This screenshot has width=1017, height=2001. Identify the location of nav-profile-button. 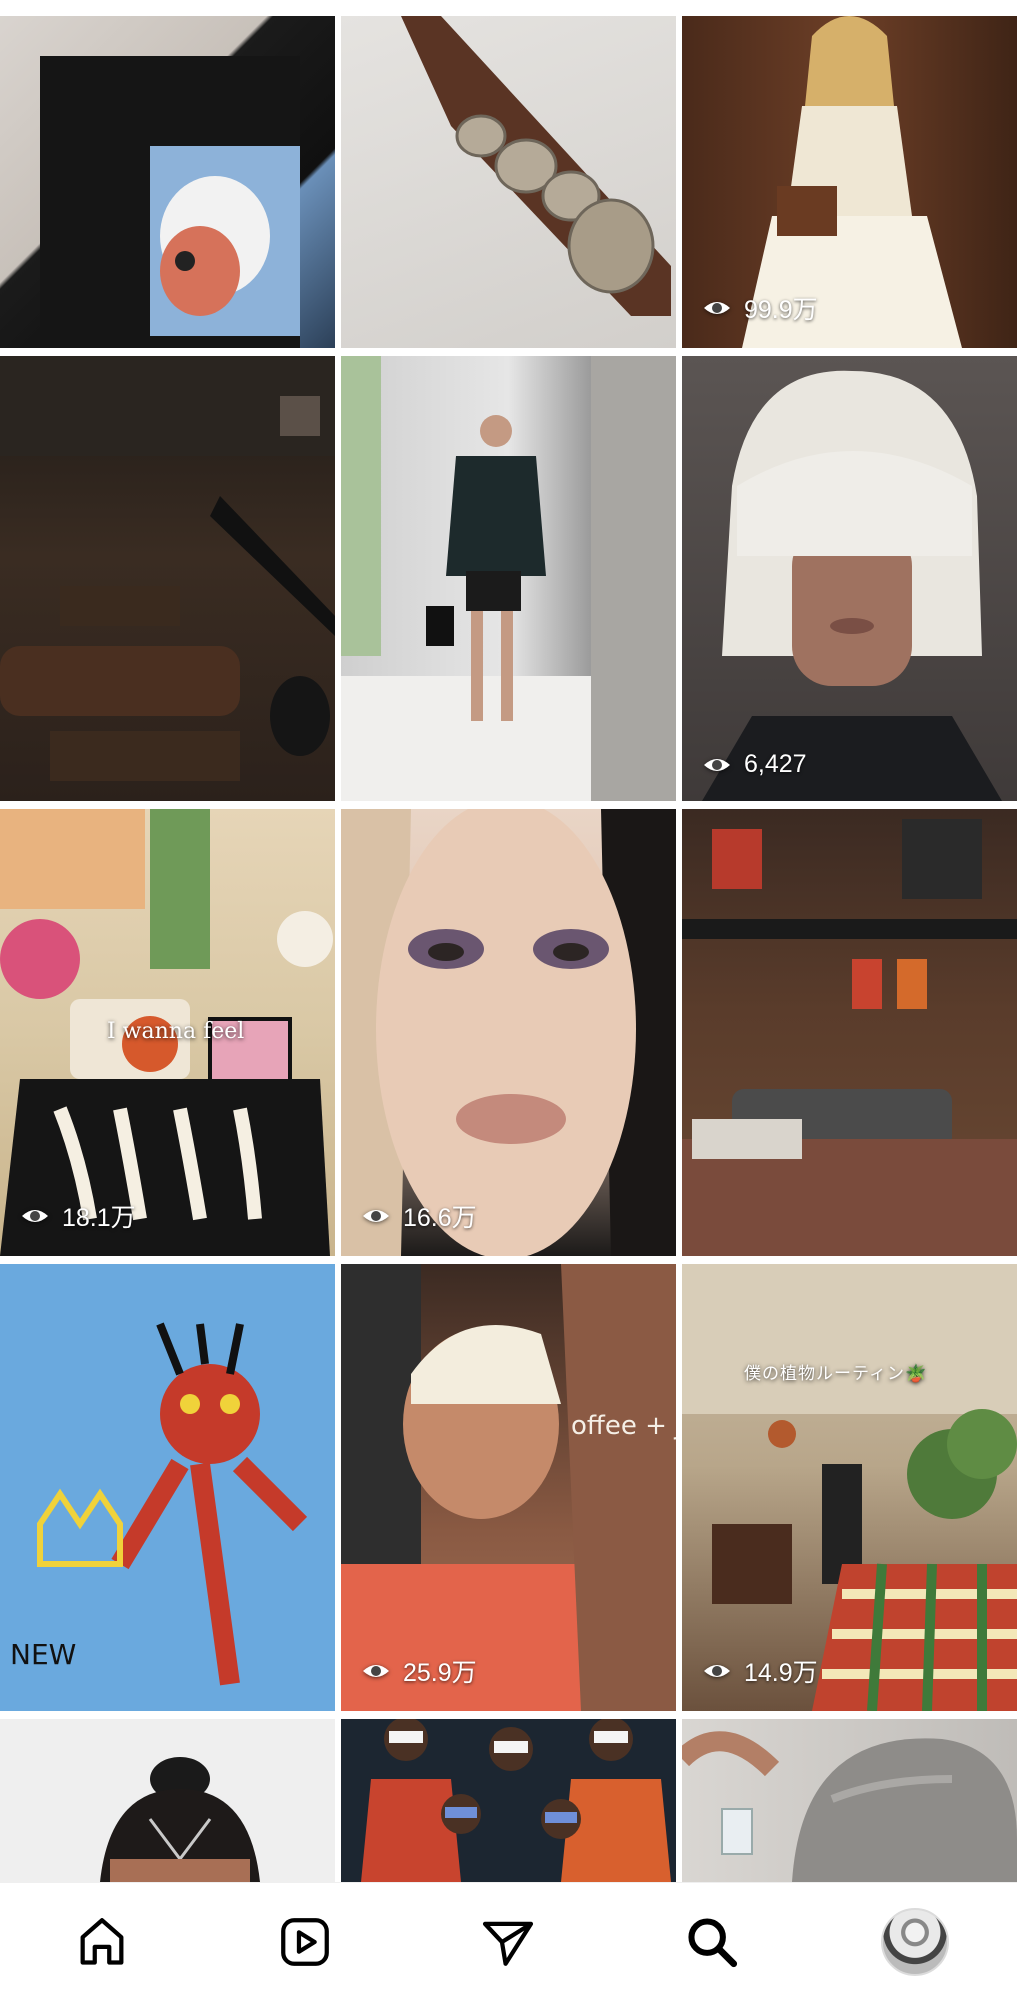
(915, 1942).